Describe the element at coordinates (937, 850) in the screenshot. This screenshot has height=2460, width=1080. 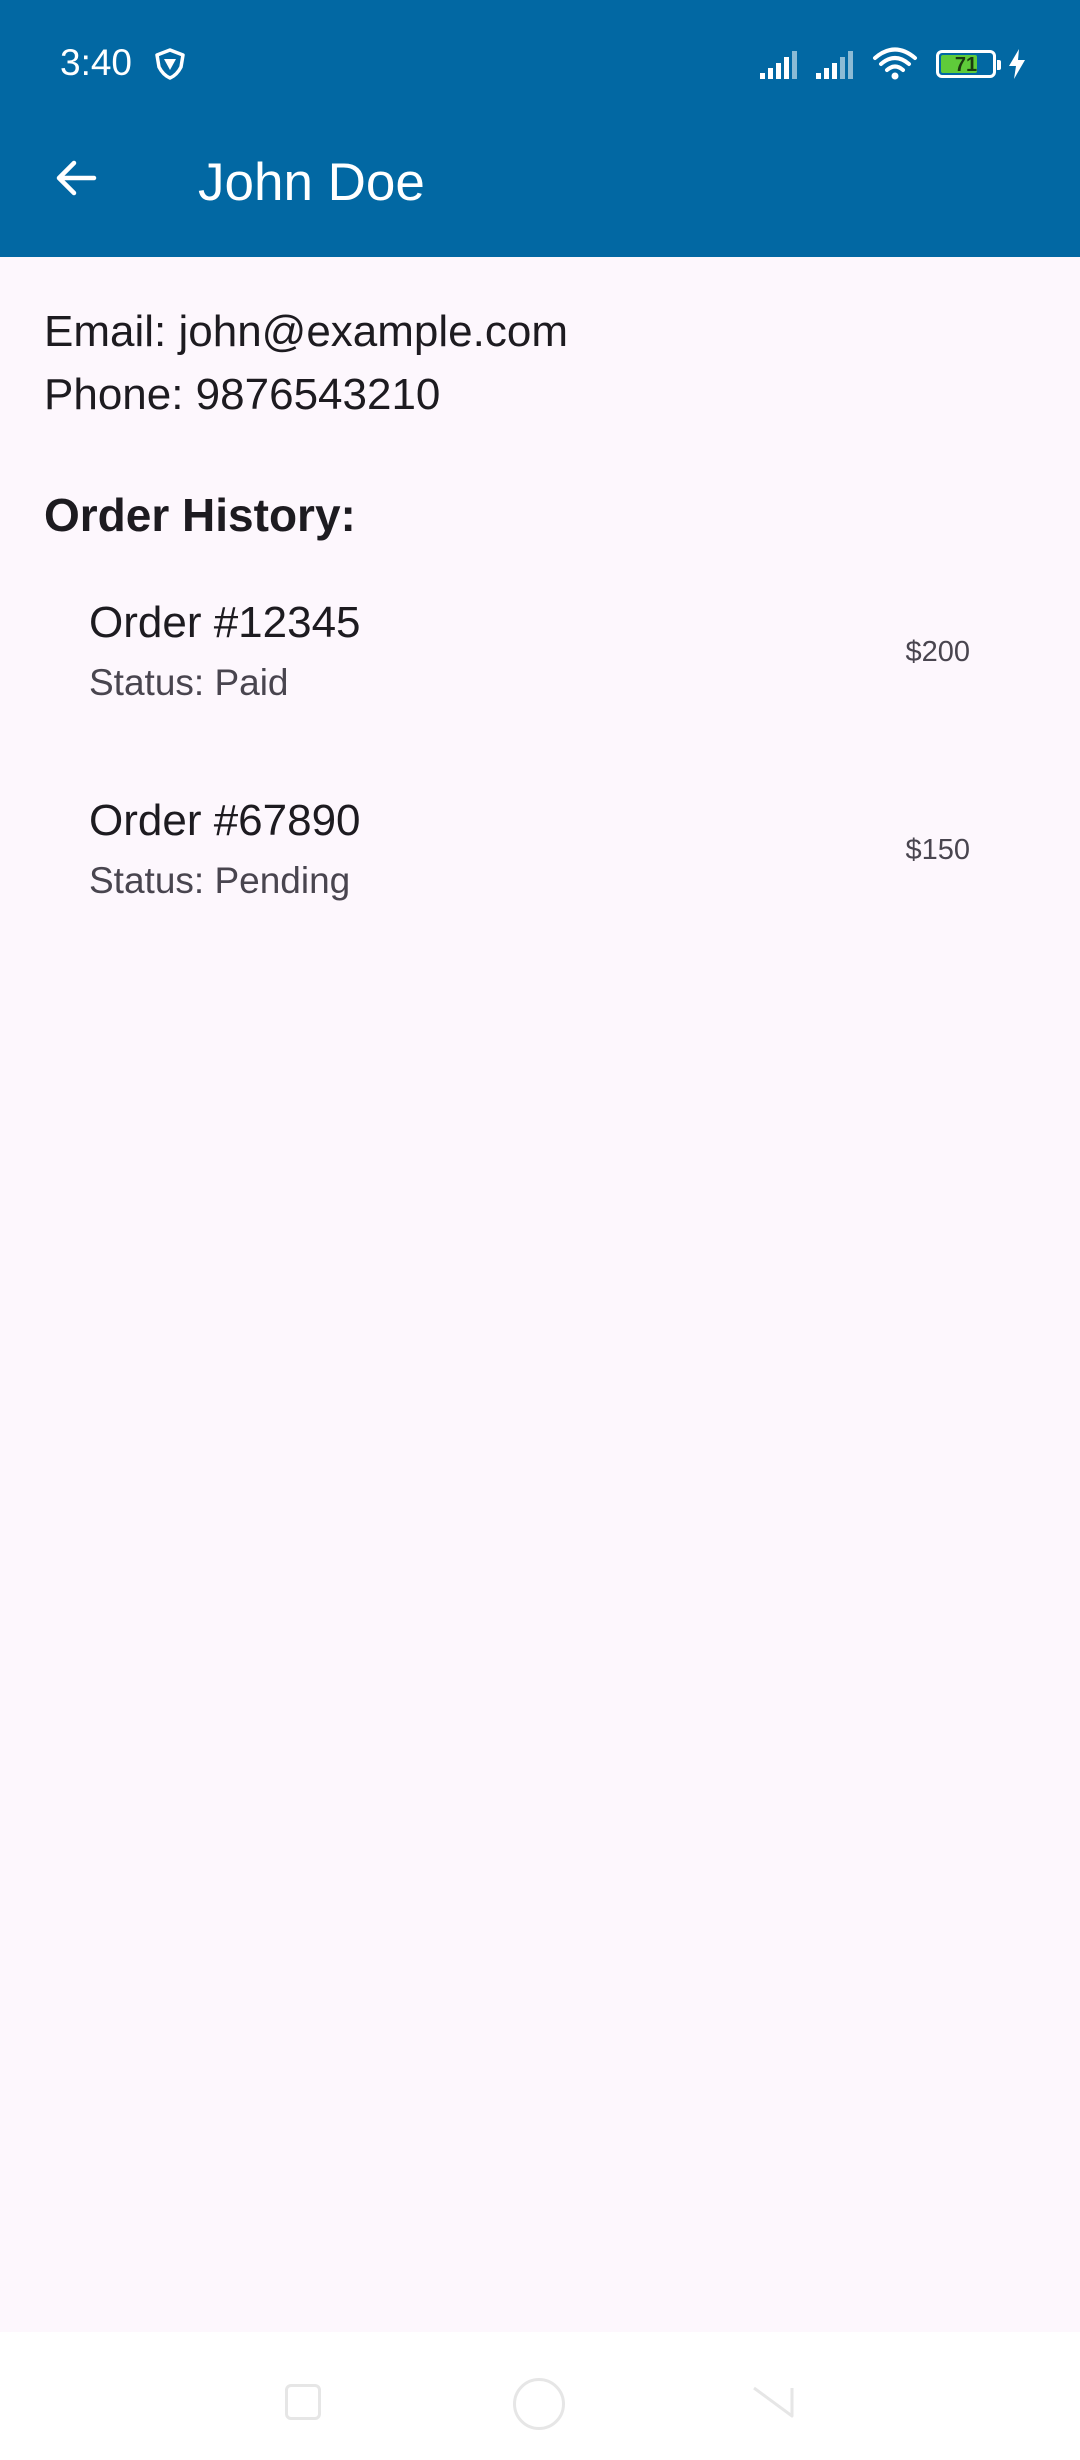
I see `order-amount: $150` at that location.